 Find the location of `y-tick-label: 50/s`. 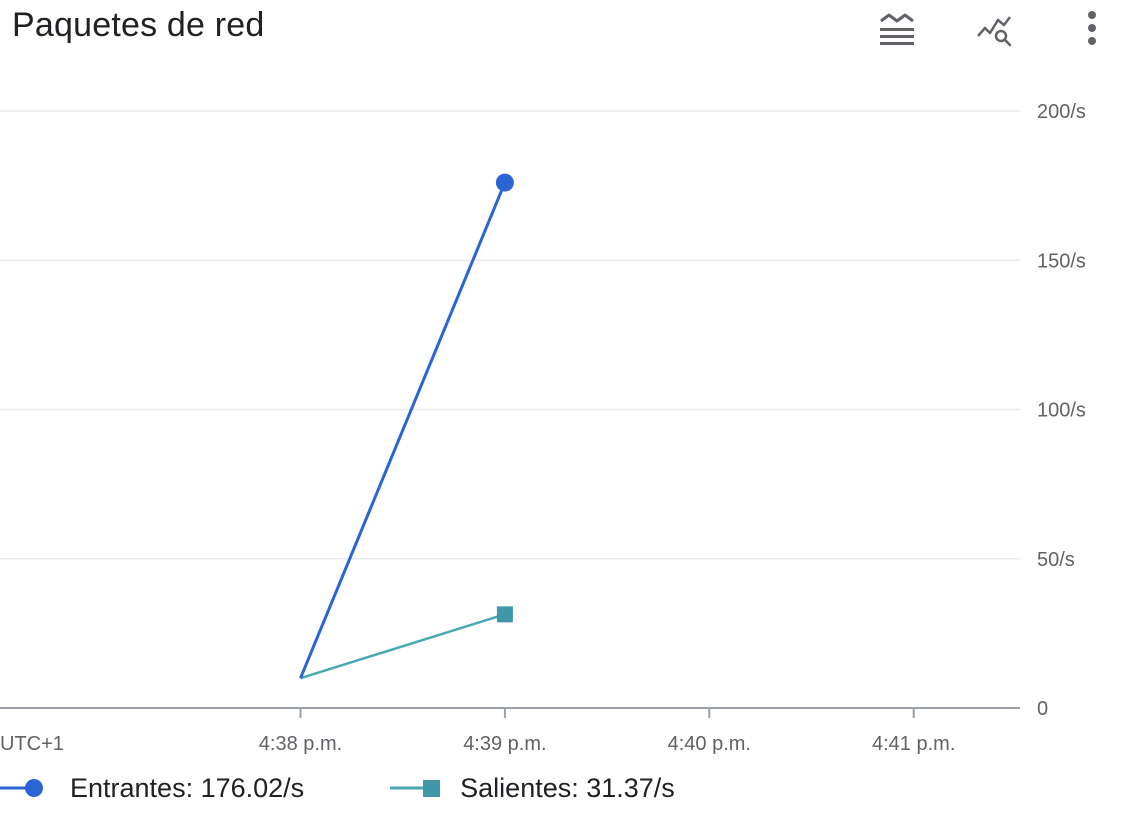

y-tick-label: 50/s is located at coordinates (1056, 560).